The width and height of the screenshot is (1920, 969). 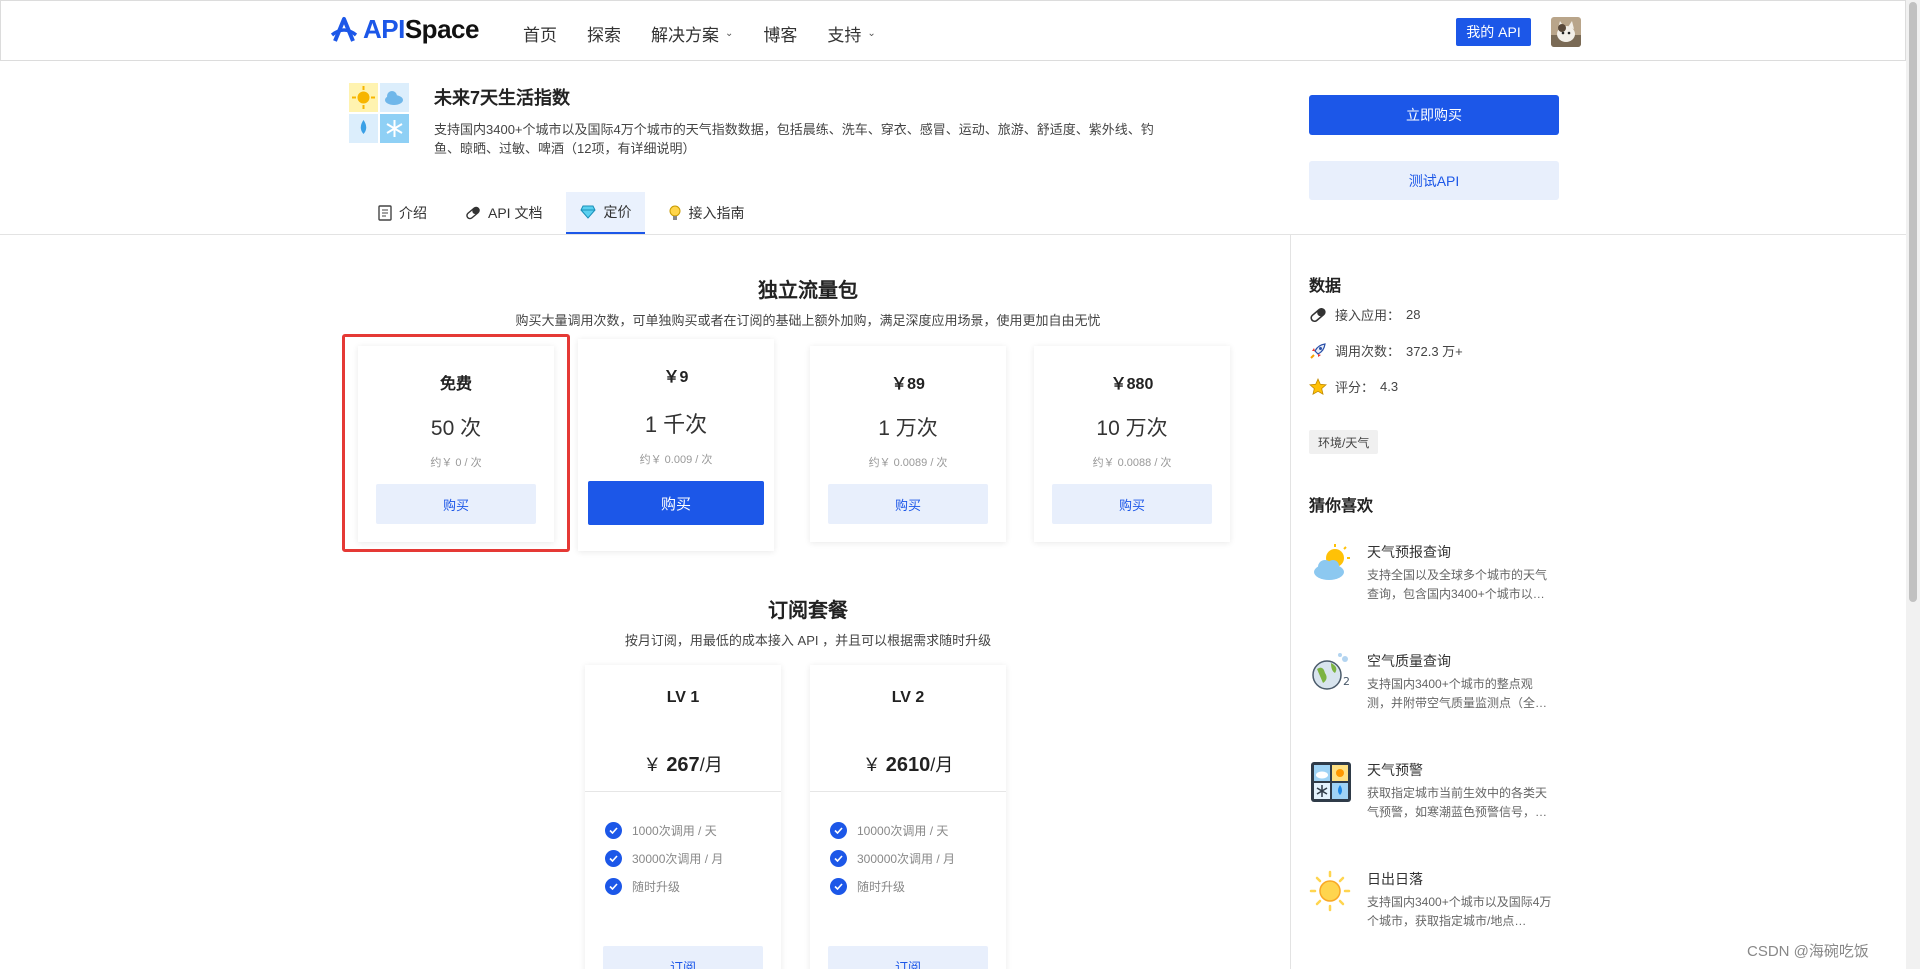 I want to click on my-api-button: 我的 API, so click(x=1493, y=32).